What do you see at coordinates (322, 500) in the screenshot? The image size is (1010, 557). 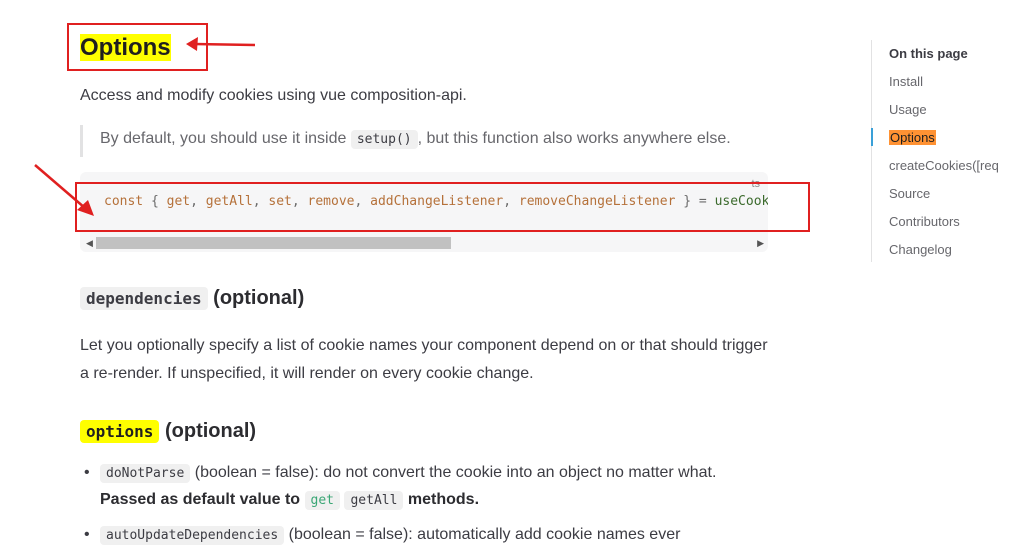 I see `option-code-get: get` at bounding box center [322, 500].